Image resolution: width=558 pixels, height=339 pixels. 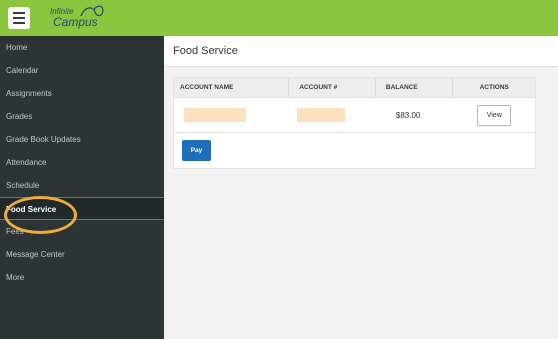 I want to click on actions-cell: View, so click(x=494, y=115).